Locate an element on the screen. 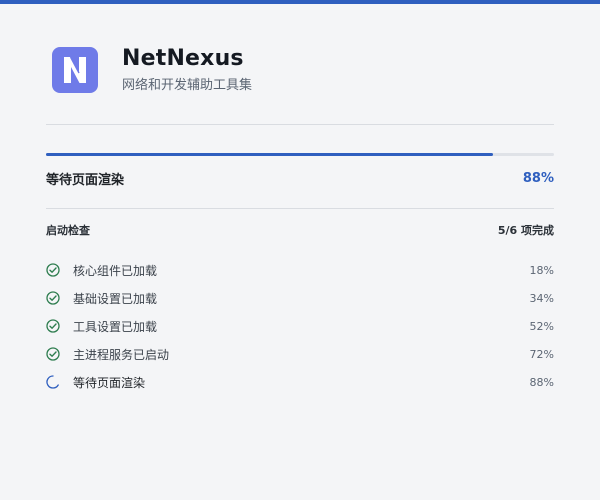 The image size is (600, 500). checks-header: 启动检查 5/6 项完成 is located at coordinates (300, 230).